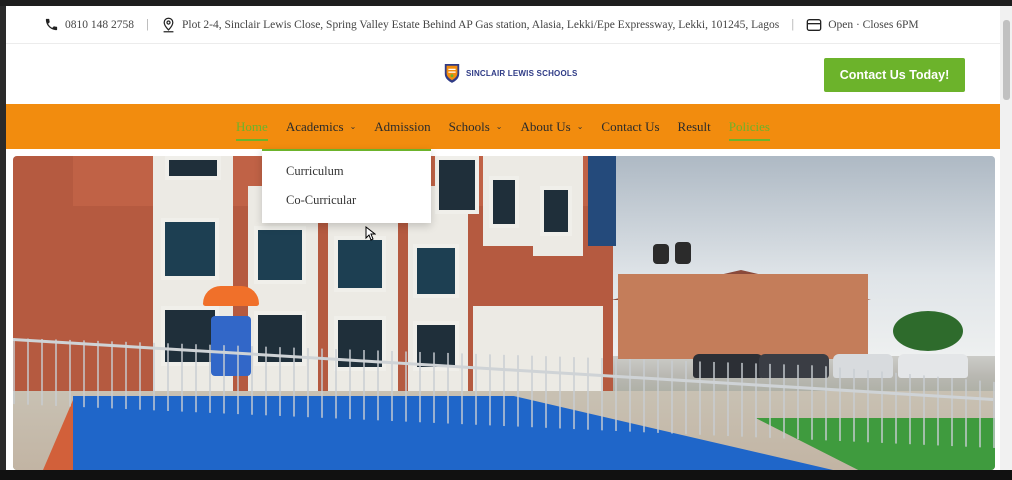 This screenshot has height=480, width=1012. Describe the element at coordinates (814, 24) in the screenshot. I see `clock-box-icon` at that location.